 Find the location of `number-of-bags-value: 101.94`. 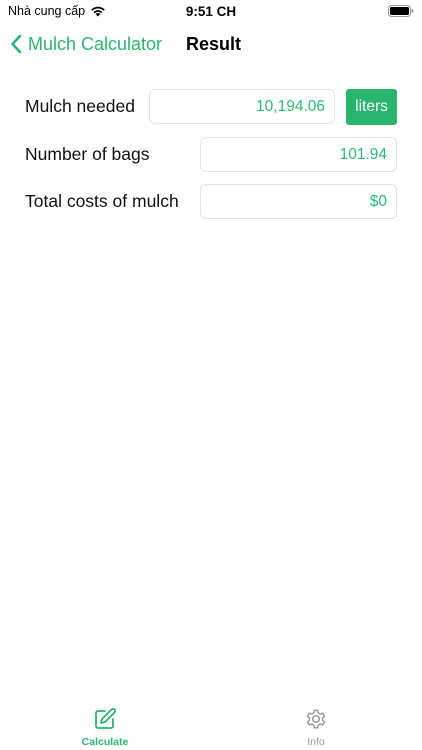

number-of-bags-value: 101.94 is located at coordinates (363, 154).